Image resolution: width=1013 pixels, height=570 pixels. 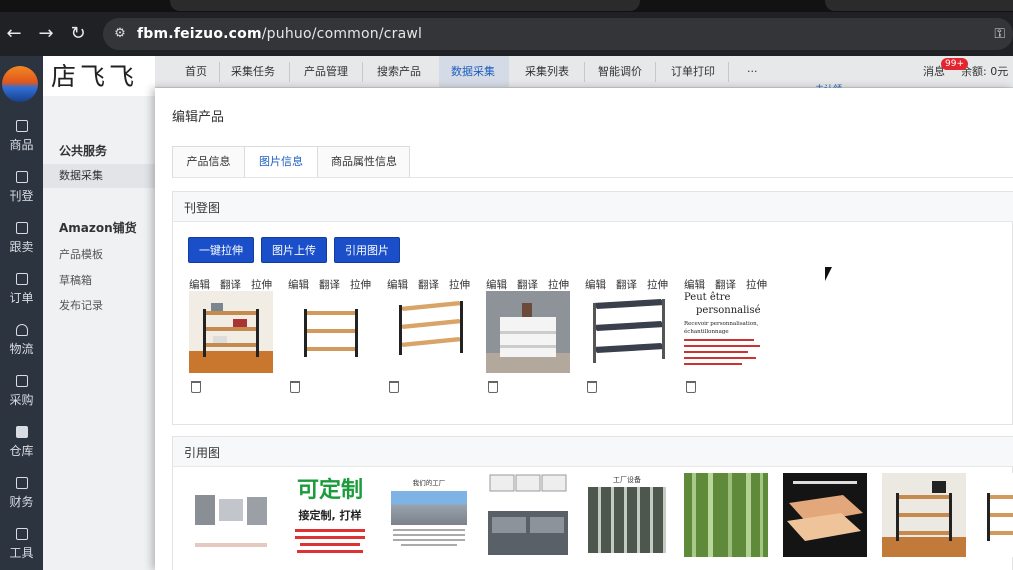 I want to click on sidebar-item-follow: 跟卖, so click(x=21, y=247).